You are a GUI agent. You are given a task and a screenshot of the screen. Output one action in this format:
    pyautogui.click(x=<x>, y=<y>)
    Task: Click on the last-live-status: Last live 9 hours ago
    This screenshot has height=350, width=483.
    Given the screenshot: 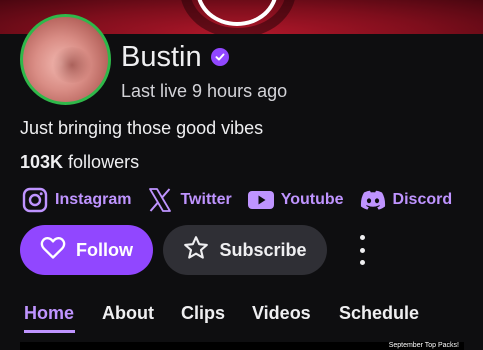 What is the action you would take?
    pyautogui.click(x=204, y=91)
    